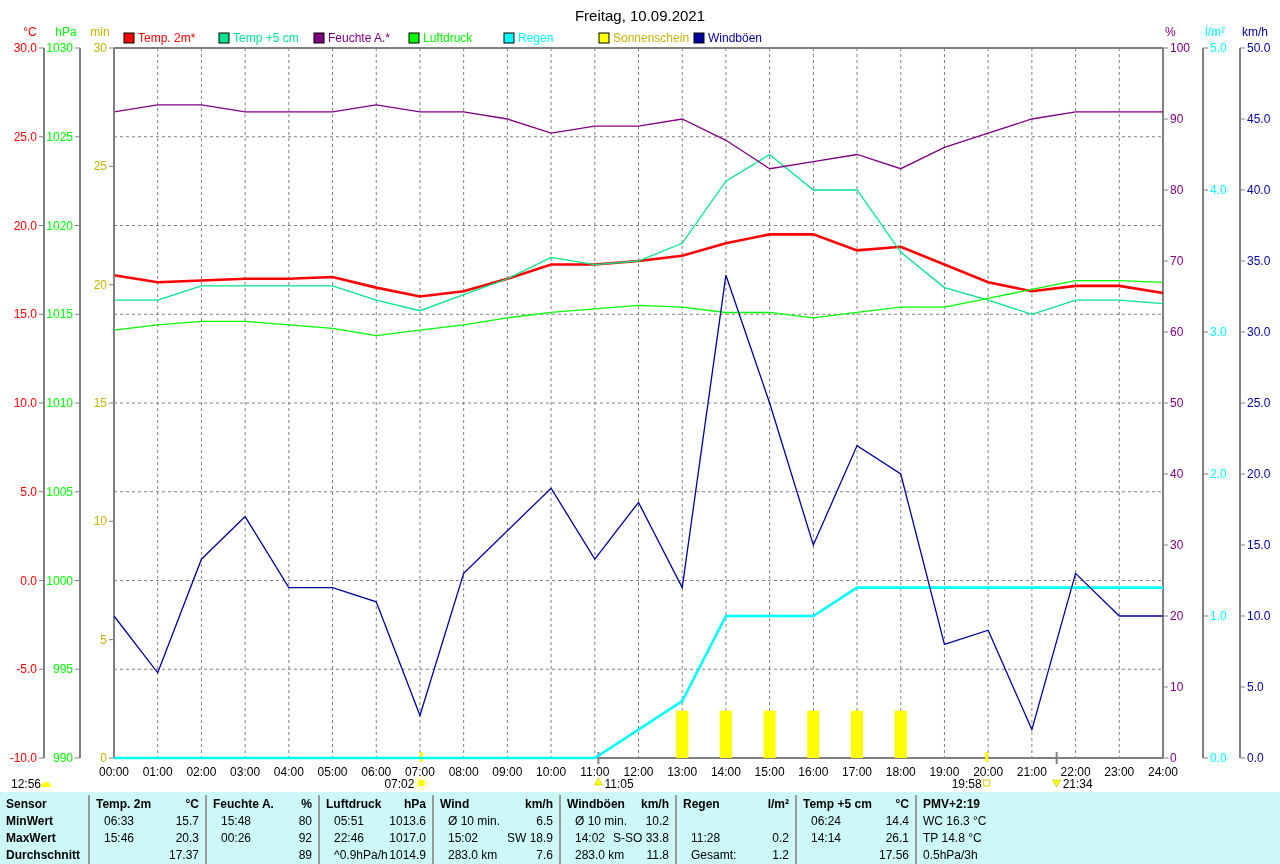  What do you see at coordinates (1218, 332) in the screenshot?
I see `axis-tick-label: 3.0` at bounding box center [1218, 332].